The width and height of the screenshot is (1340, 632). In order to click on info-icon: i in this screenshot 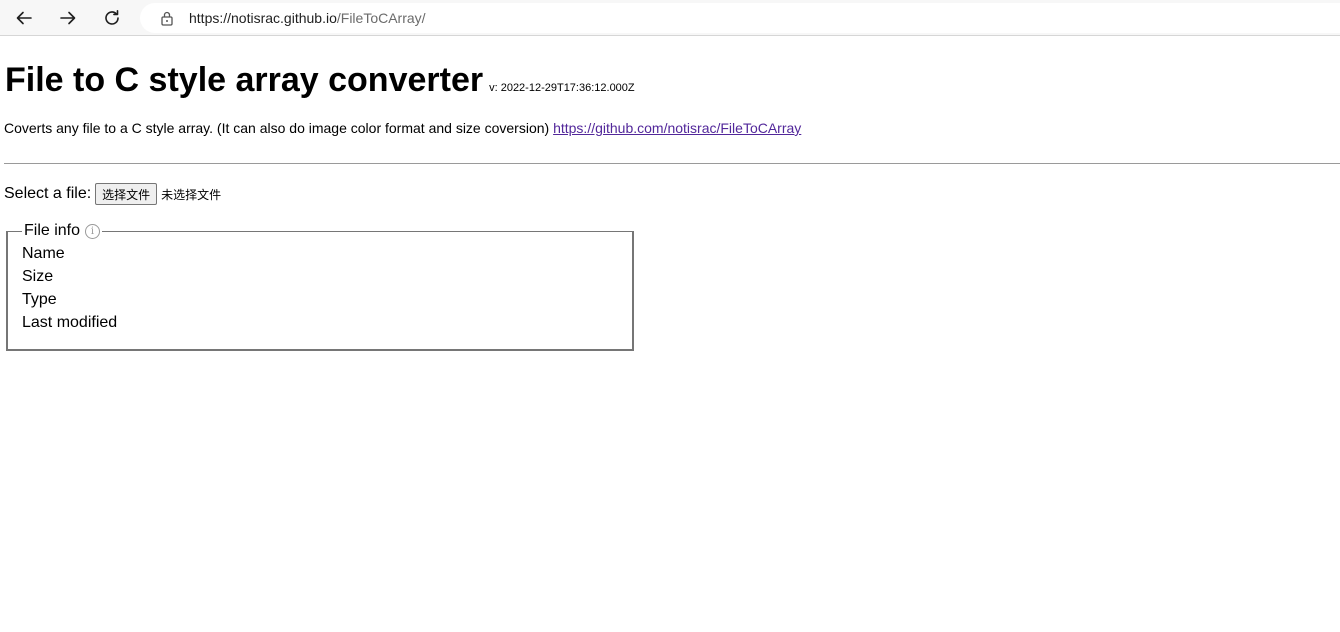, I will do `click(93, 231)`.